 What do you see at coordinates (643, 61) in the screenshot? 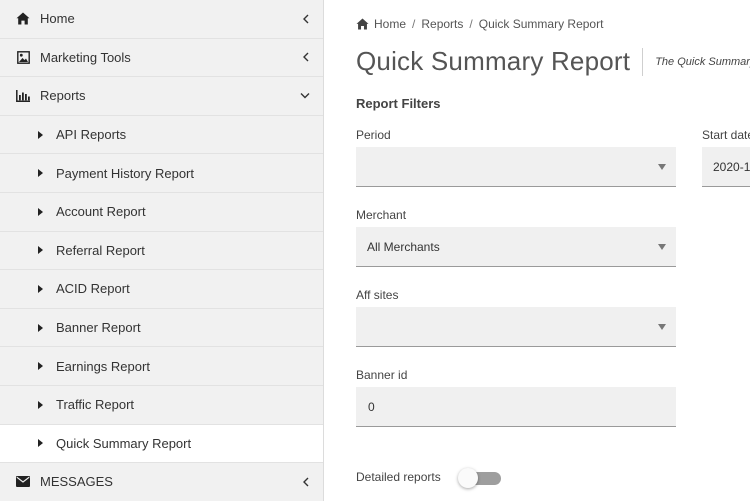
I see `title-divider` at bounding box center [643, 61].